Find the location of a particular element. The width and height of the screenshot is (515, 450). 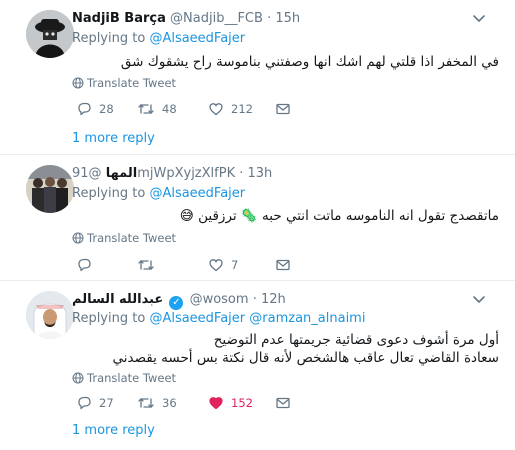

reply-button: 28 is located at coordinates (95, 109).